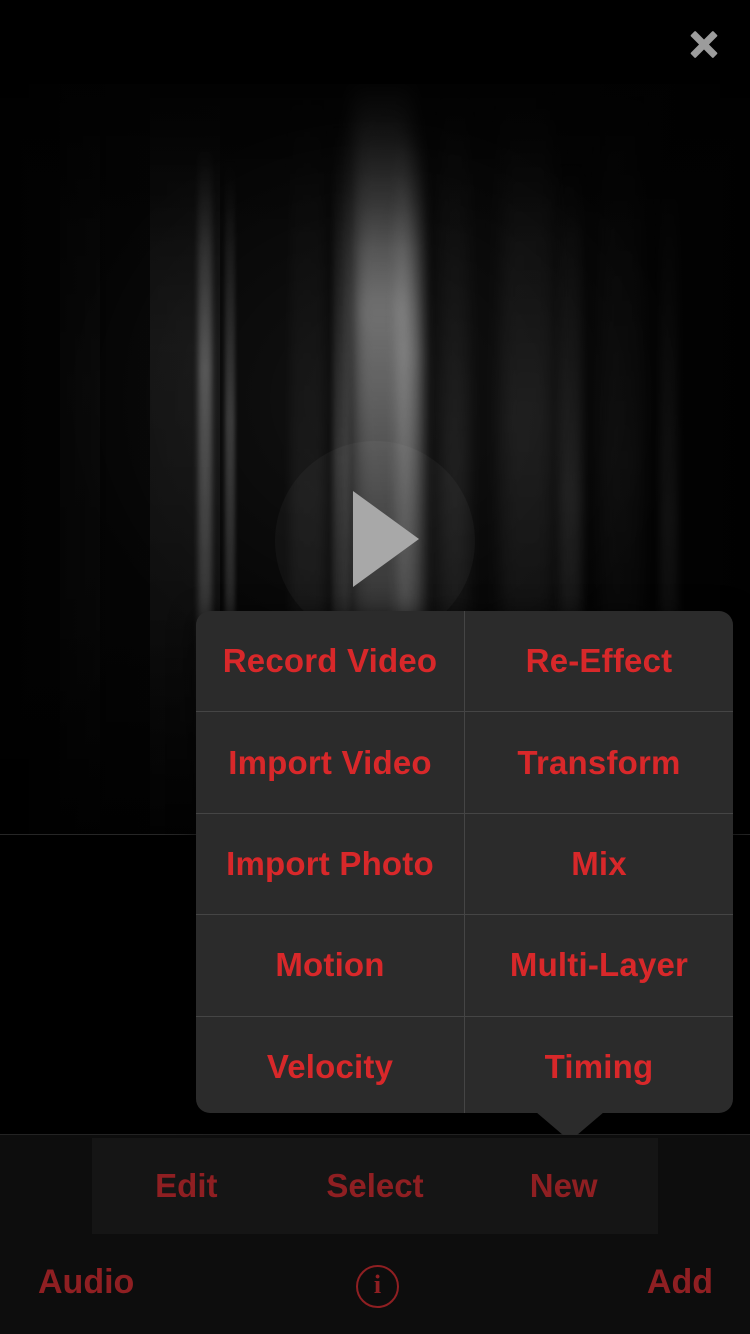  What do you see at coordinates (86, 1282) in the screenshot?
I see `audio-button: Audio` at bounding box center [86, 1282].